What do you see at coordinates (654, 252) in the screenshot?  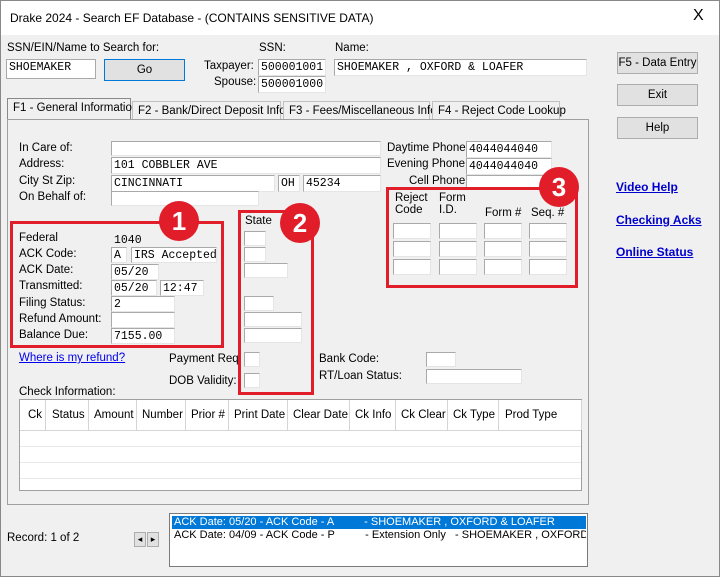 I see `online-status-link: Online Status` at bounding box center [654, 252].